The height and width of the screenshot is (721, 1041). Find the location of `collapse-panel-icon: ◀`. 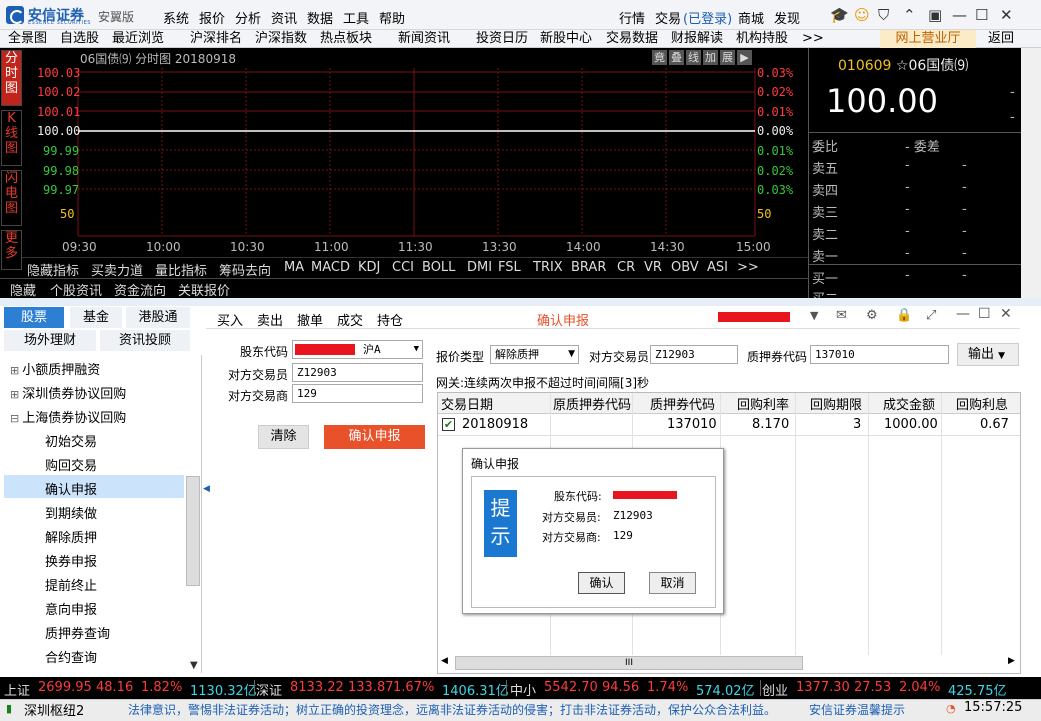

collapse-panel-icon: ◀ is located at coordinates (206, 489).